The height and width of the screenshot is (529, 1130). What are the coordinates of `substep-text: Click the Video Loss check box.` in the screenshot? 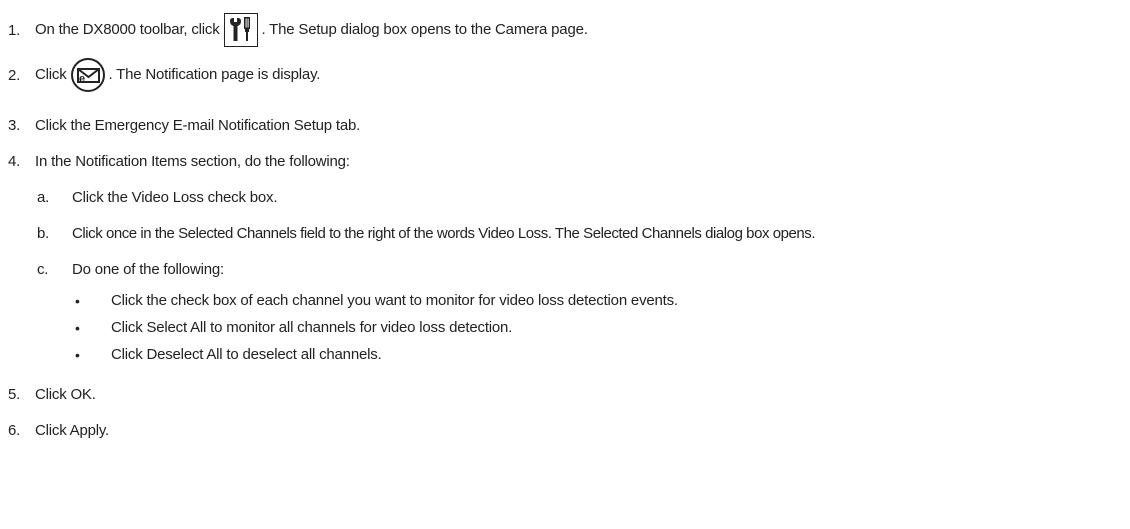 It's located at (175, 197).